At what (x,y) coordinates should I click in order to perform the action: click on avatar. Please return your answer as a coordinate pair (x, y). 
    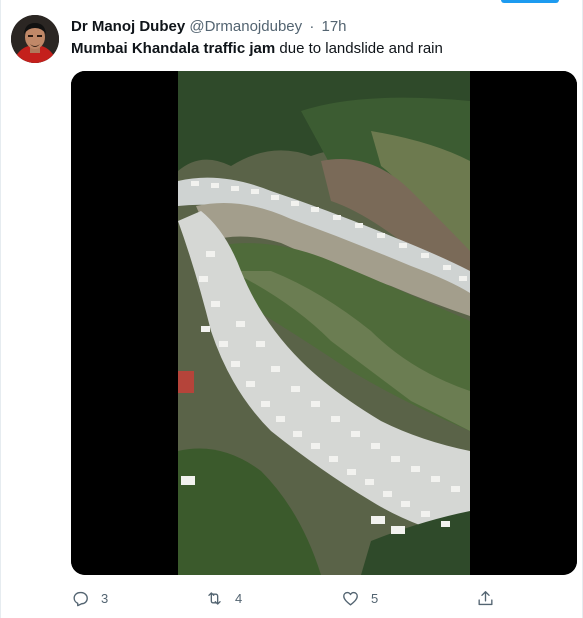
    Looking at the image, I should click on (35, 39).